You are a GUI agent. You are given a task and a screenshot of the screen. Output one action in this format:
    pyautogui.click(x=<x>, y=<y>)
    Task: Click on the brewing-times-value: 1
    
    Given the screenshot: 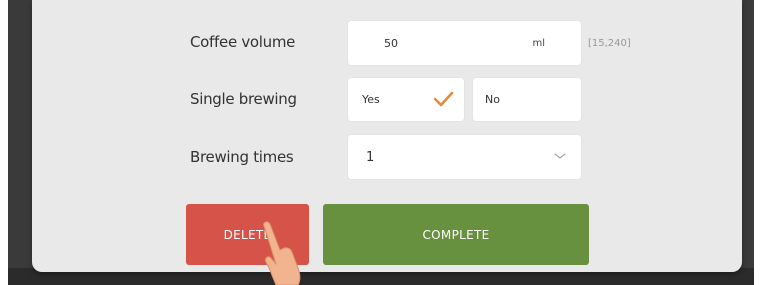 What is the action you would take?
    pyautogui.click(x=370, y=157)
    